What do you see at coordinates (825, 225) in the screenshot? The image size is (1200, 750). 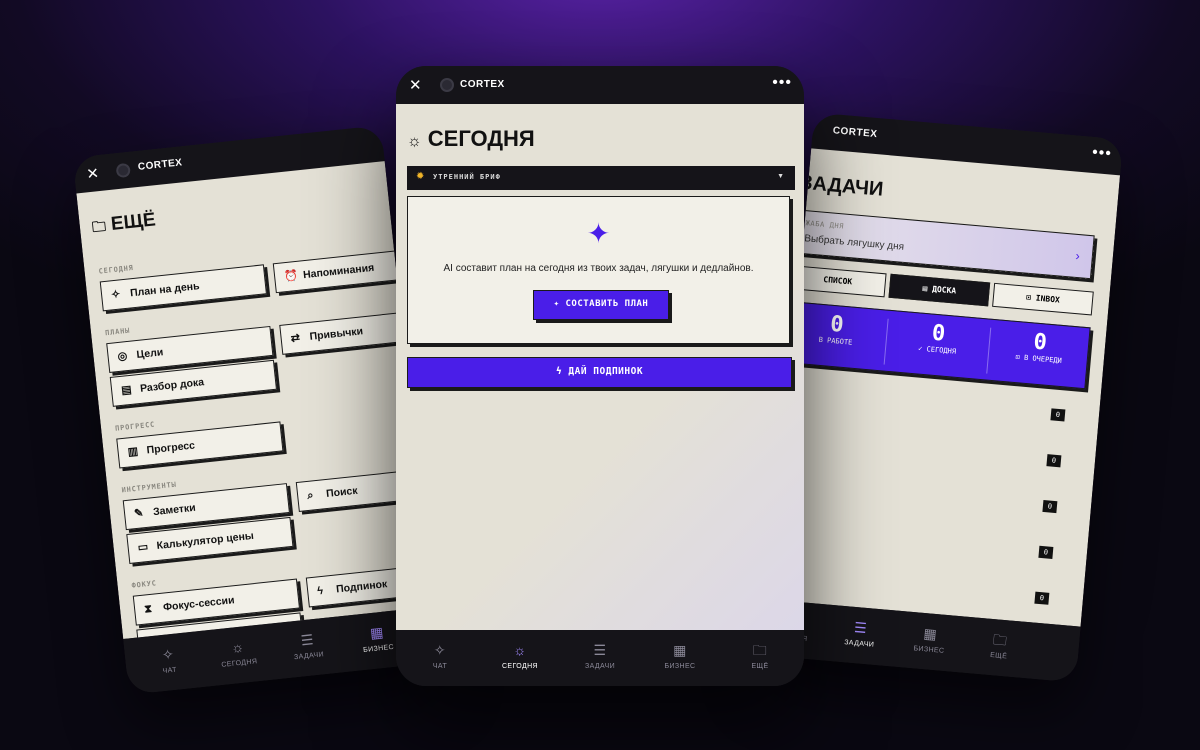 I see `frog-label: ЖАБА ДНЯ` at bounding box center [825, 225].